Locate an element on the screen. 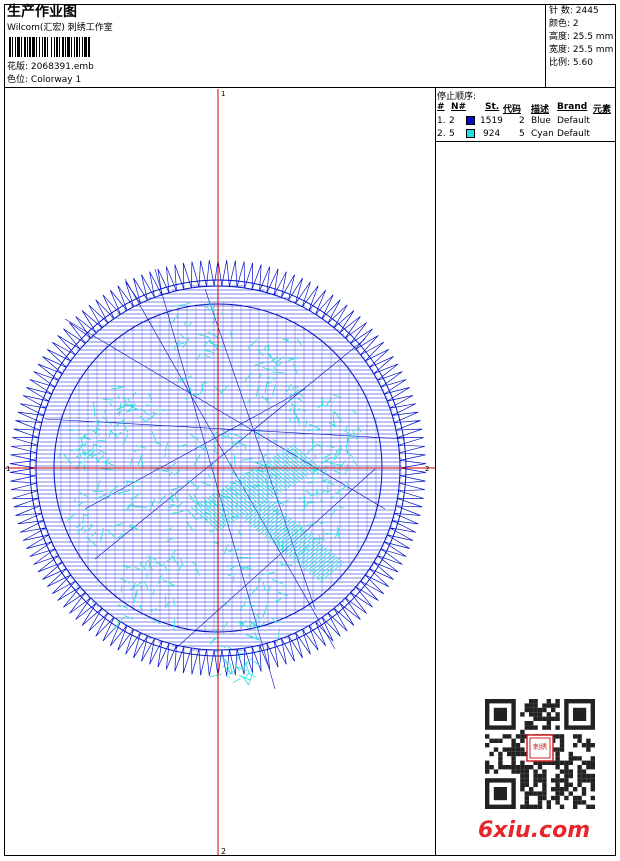 This screenshot has width=620, height=861. col-header-brand: Brand is located at coordinates (572, 107).